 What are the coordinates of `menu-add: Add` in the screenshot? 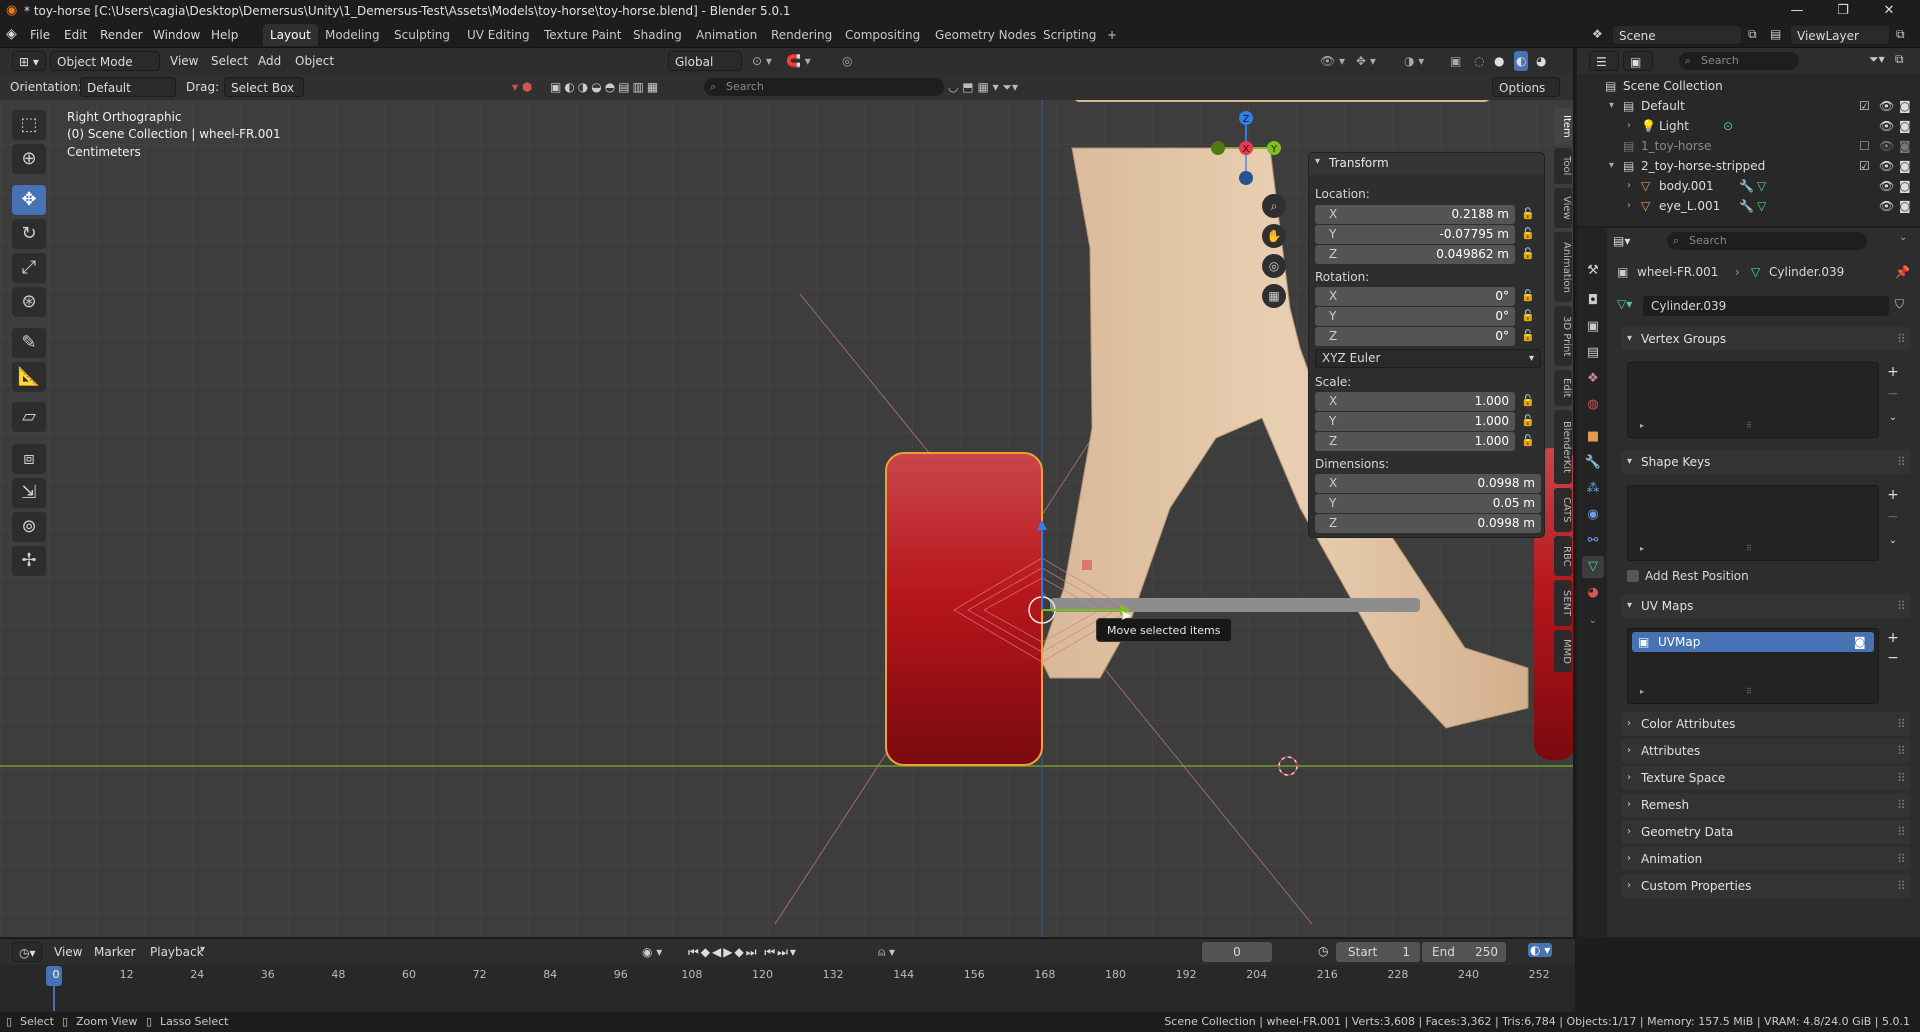 It's located at (269, 61).